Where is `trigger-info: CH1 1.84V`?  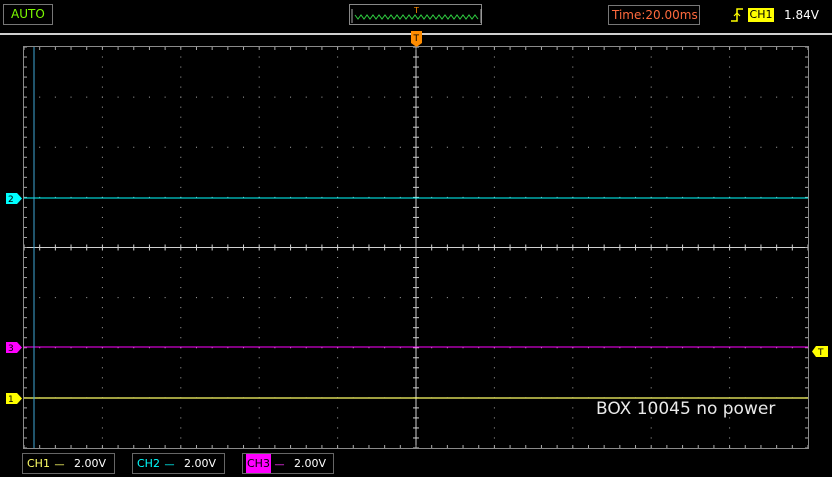
trigger-info: CH1 1.84V is located at coordinates (777, 15).